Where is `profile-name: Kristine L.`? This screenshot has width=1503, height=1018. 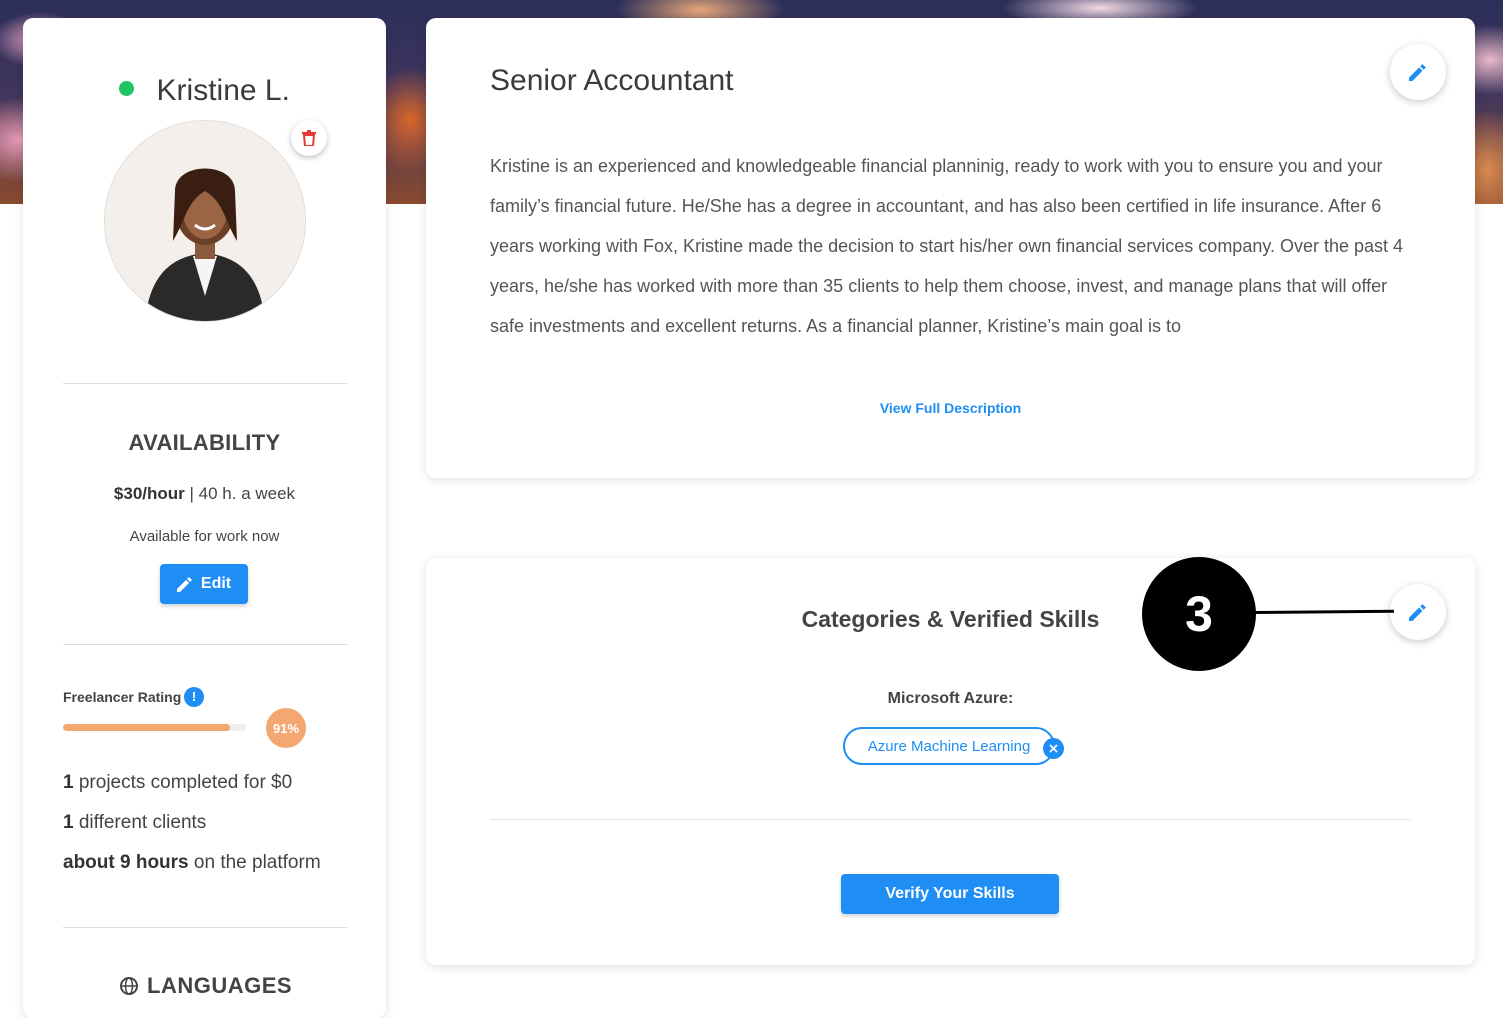 profile-name: Kristine L. is located at coordinates (223, 90).